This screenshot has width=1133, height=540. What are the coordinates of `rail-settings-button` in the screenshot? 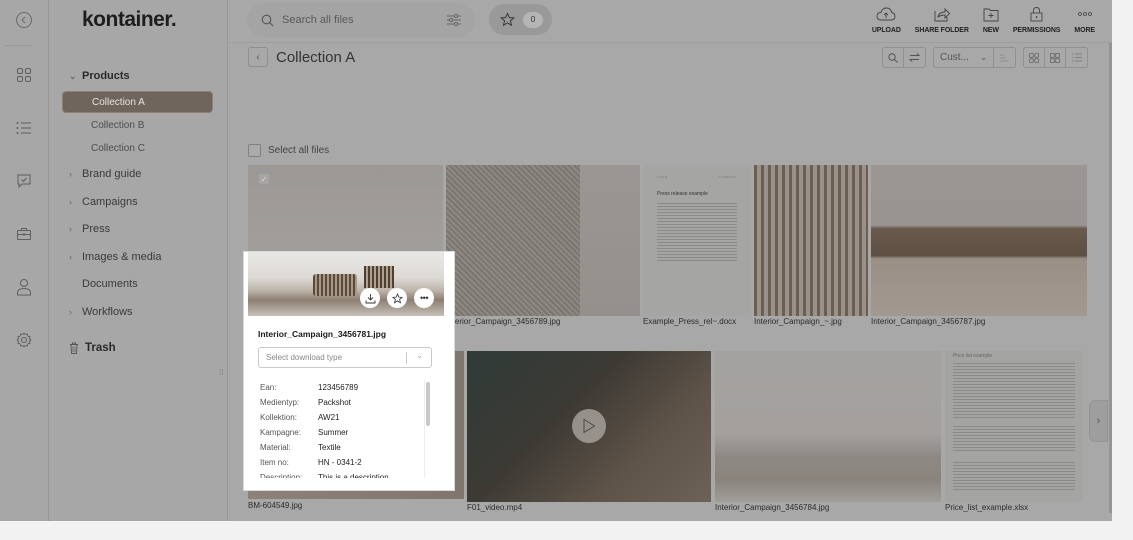 It's located at (24, 340).